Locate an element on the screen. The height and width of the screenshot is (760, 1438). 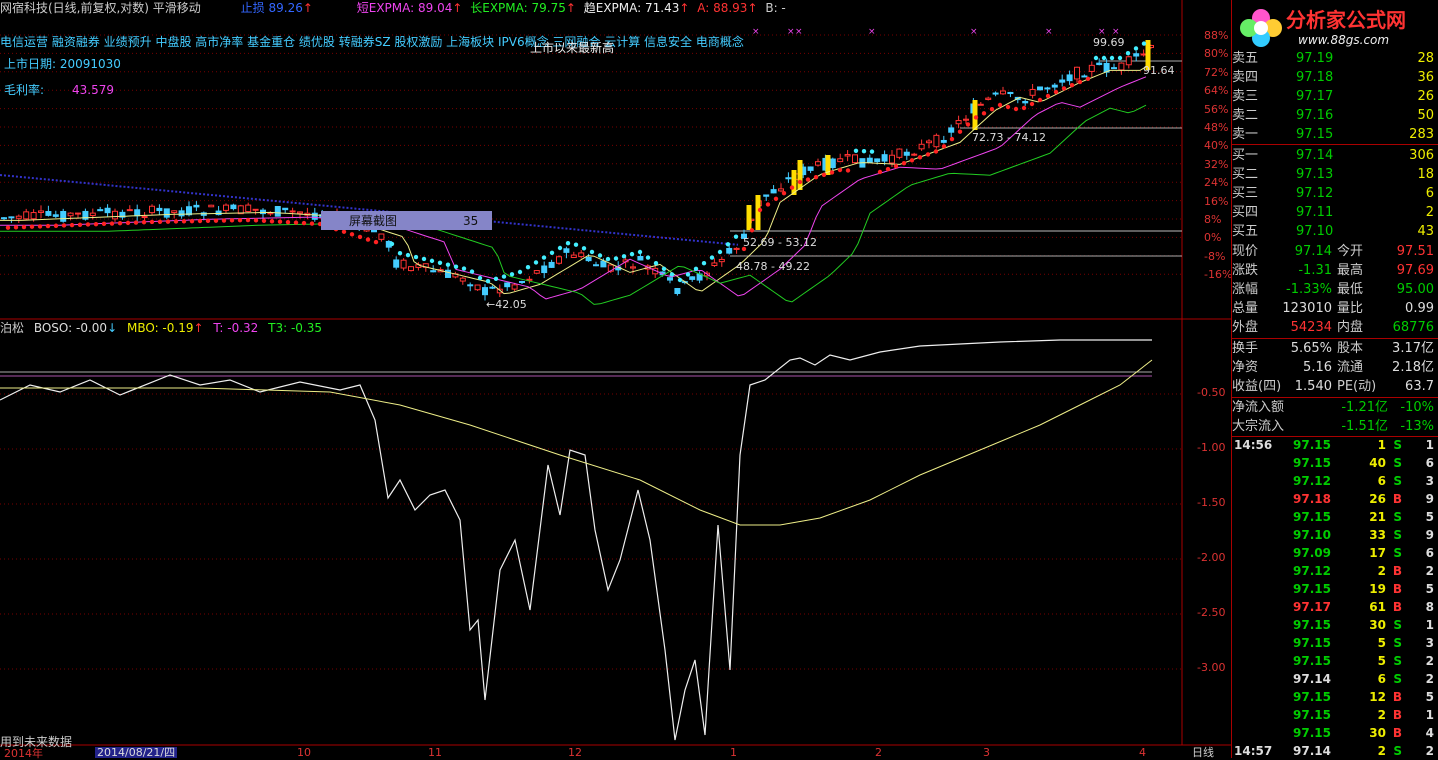
flow-cell: 大宗流入 is located at coordinates (1258, 426).